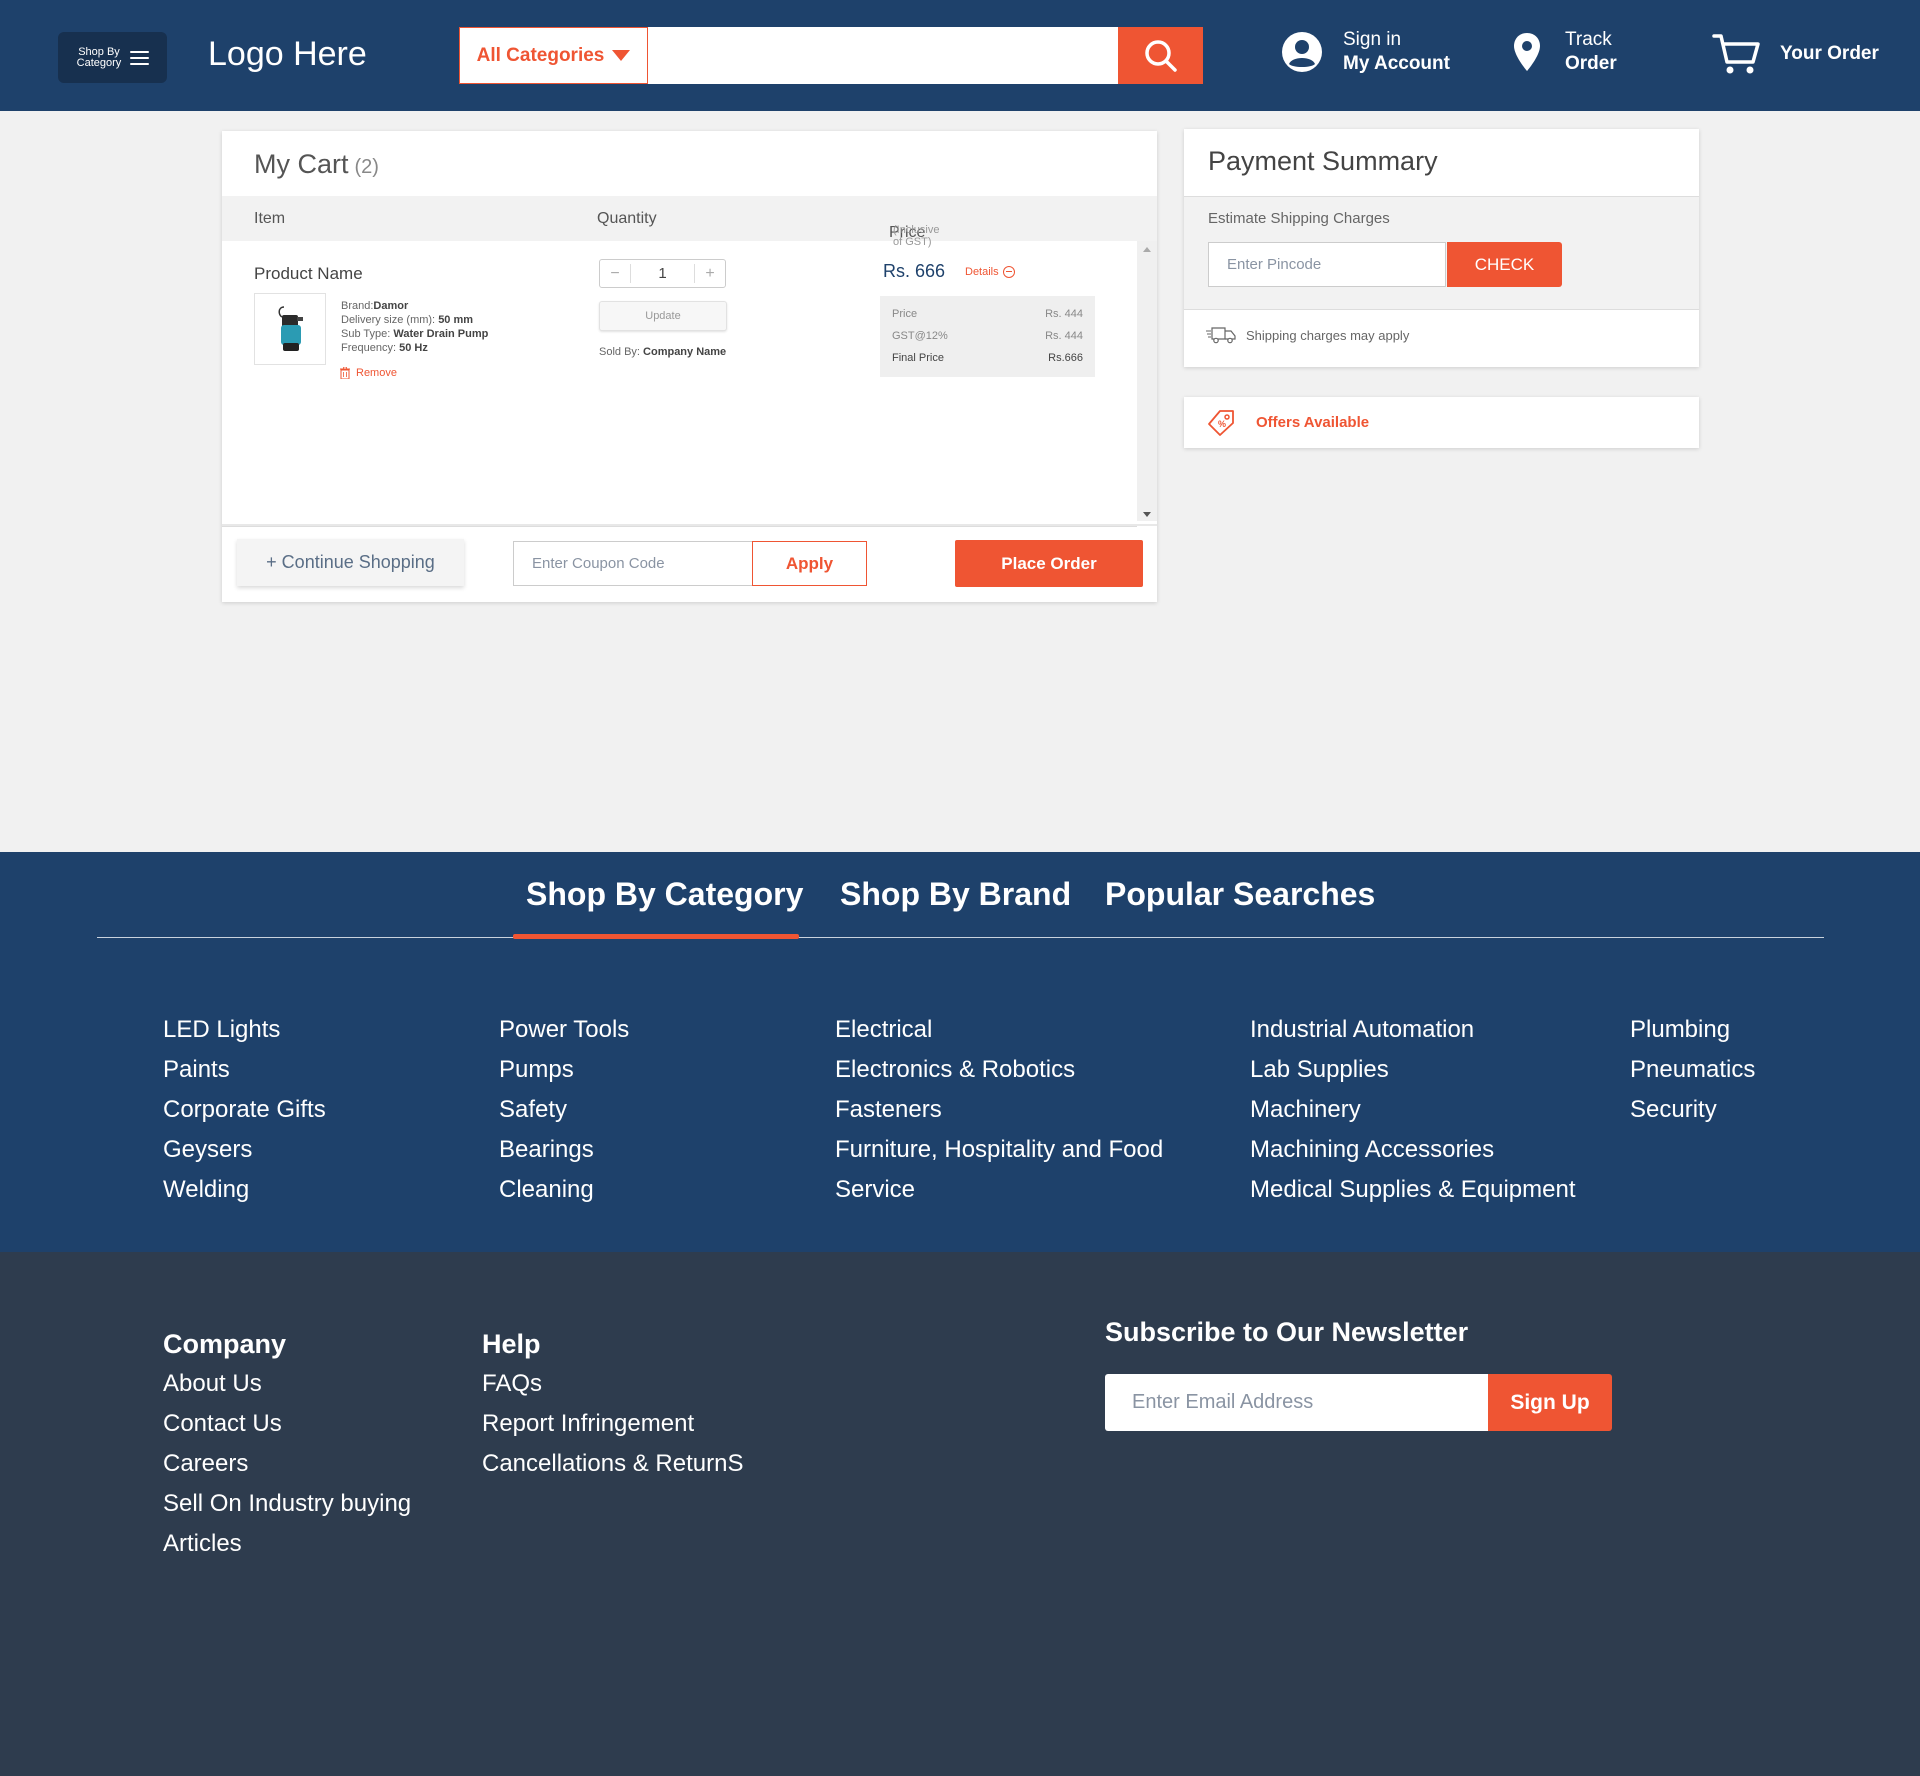 The height and width of the screenshot is (1776, 1920). Describe the element at coordinates (960, 937) in the screenshot. I see `tab-divider` at that location.